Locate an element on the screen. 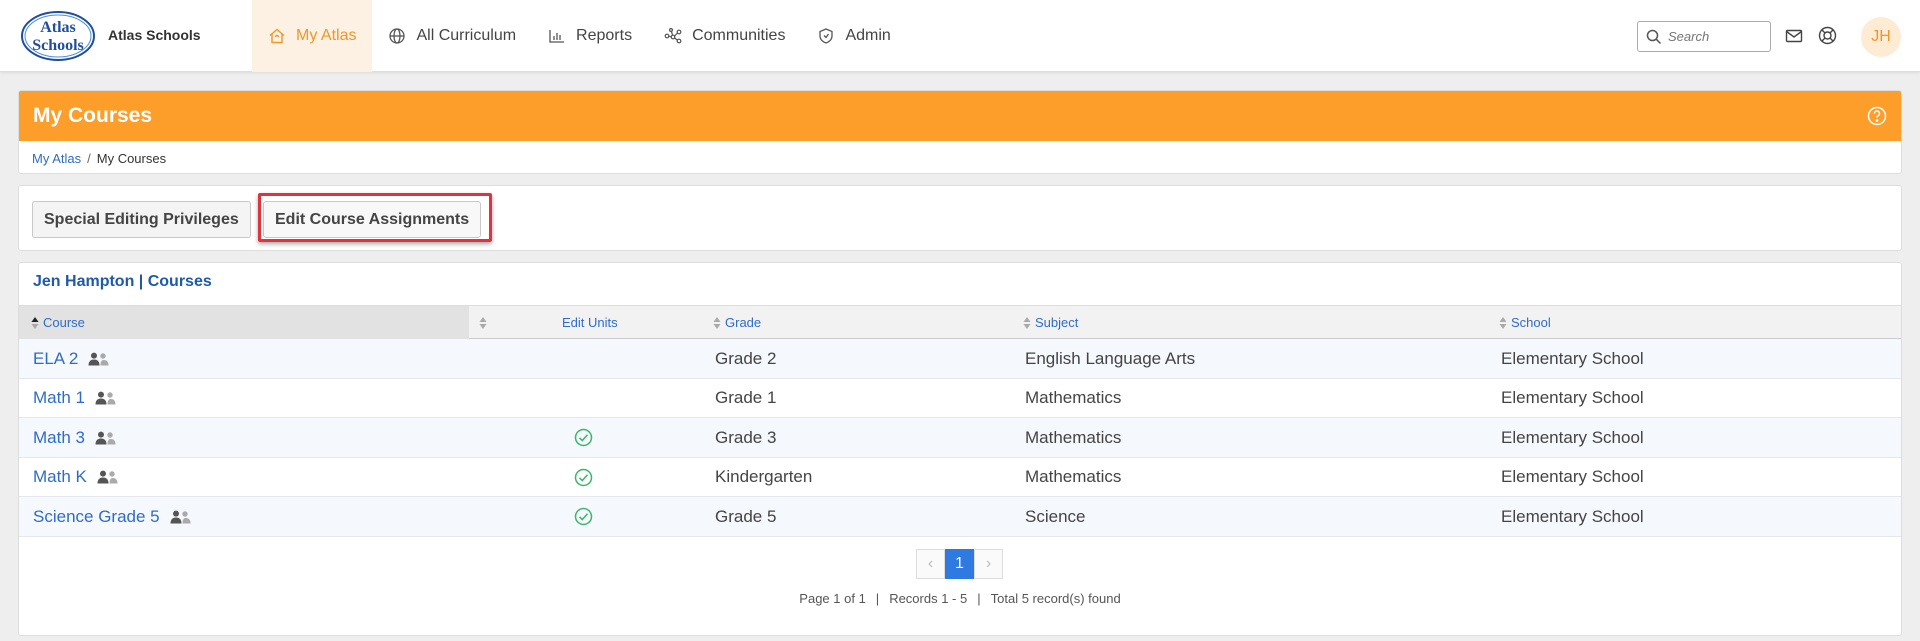  records-total: Total 5 record(s) found is located at coordinates (1055, 598).